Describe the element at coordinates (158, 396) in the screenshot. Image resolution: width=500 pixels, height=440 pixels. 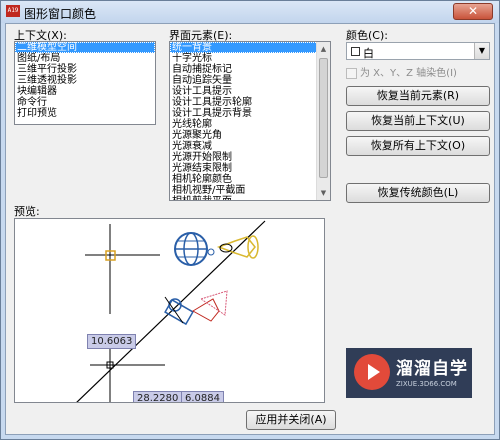
I see `dimension-input-2: 28.2280` at that location.